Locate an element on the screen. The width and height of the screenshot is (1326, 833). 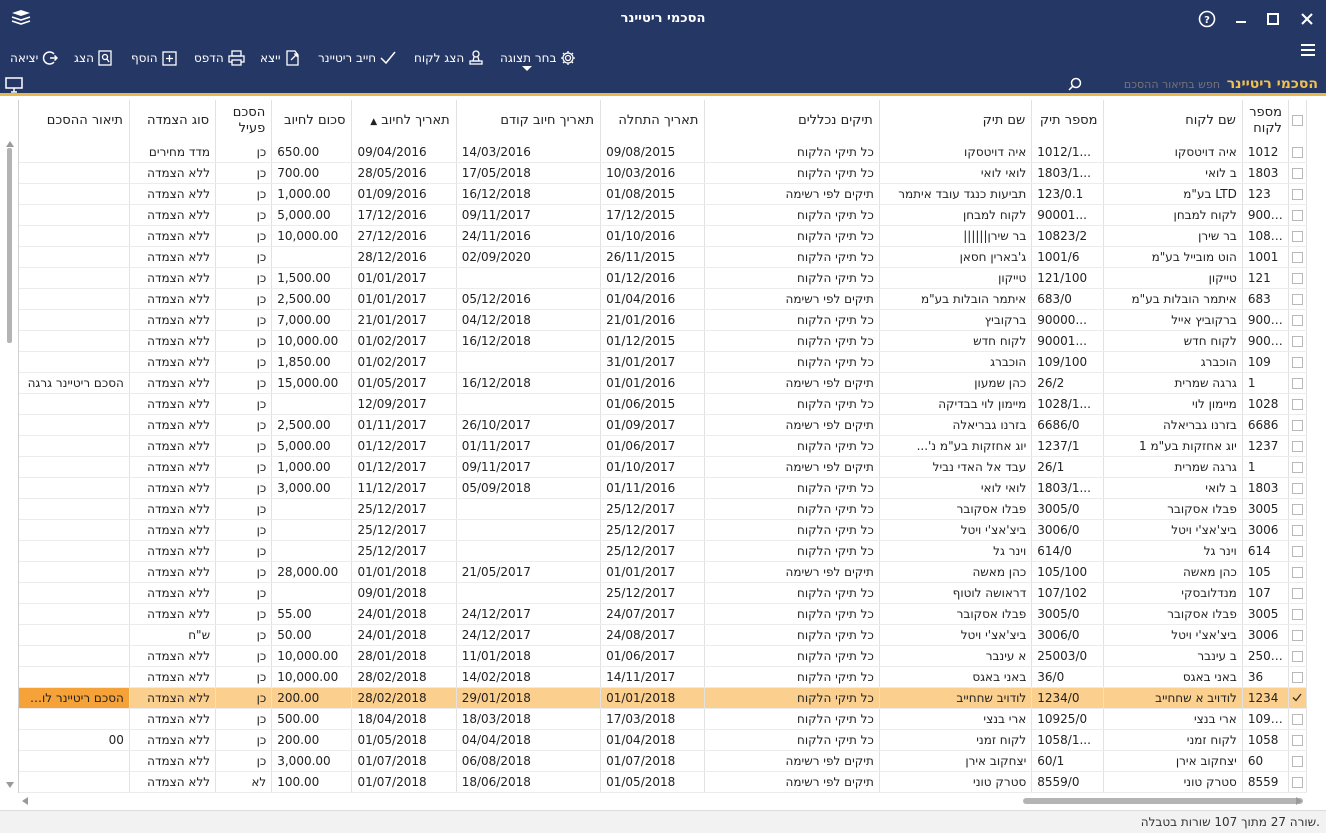
col-linkage-type: סוג הצמדה is located at coordinates (173, 121).